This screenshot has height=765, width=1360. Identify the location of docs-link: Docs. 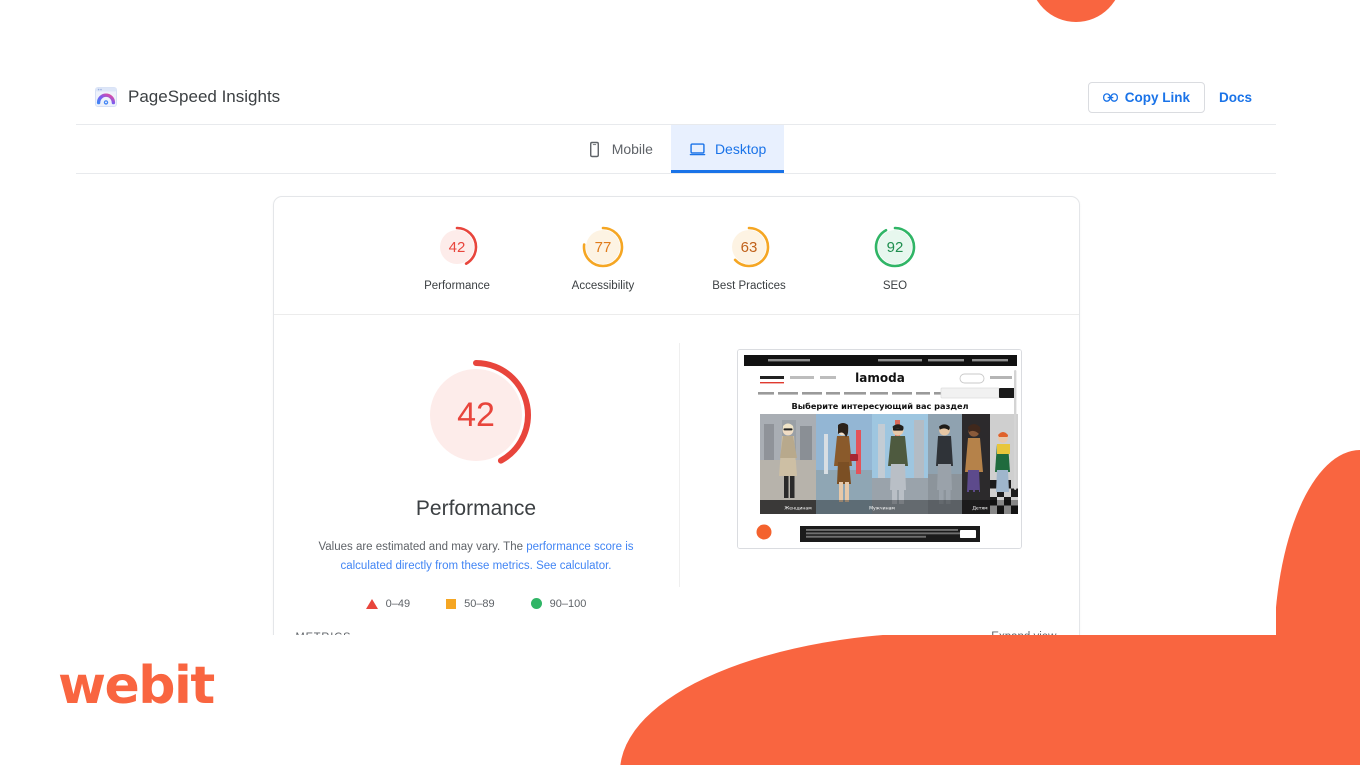
(1235, 97).